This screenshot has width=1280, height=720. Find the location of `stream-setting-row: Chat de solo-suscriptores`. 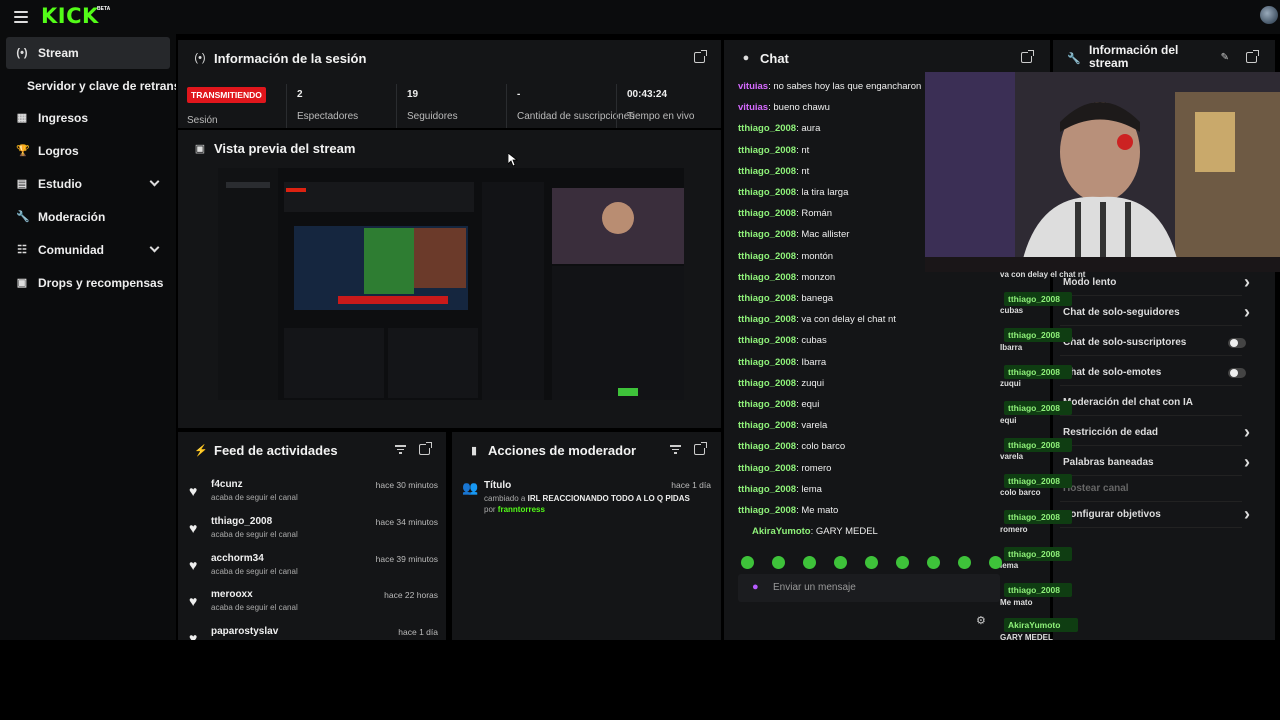

stream-setting-row: Chat de solo-suscriptores is located at coordinates (1153, 344).